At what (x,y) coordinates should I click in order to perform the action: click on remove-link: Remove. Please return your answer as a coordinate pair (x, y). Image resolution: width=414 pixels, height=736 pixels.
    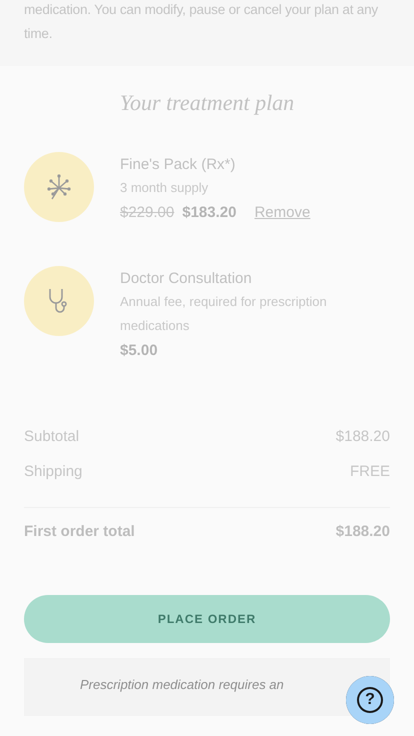
    Looking at the image, I should click on (282, 212).